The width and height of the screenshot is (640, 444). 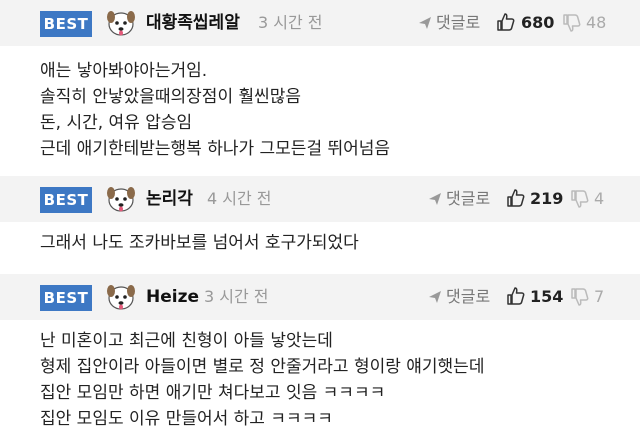 I want to click on like-count: 680, so click(x=538, y=22).